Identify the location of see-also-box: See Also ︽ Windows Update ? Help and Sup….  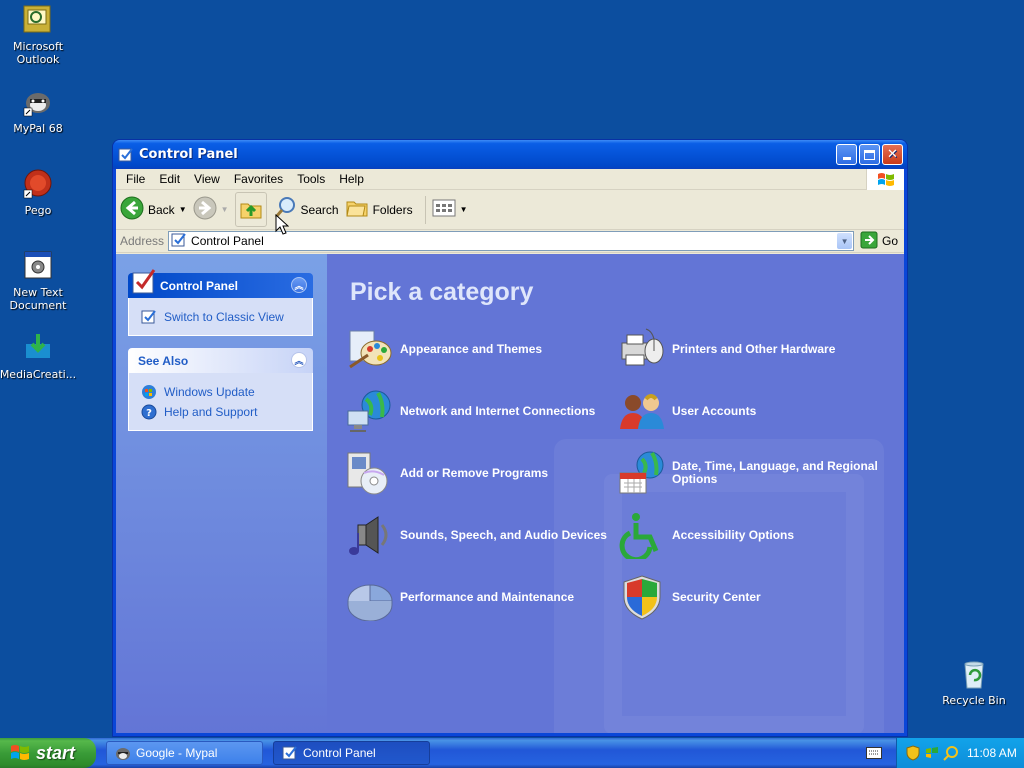
(220, 389).